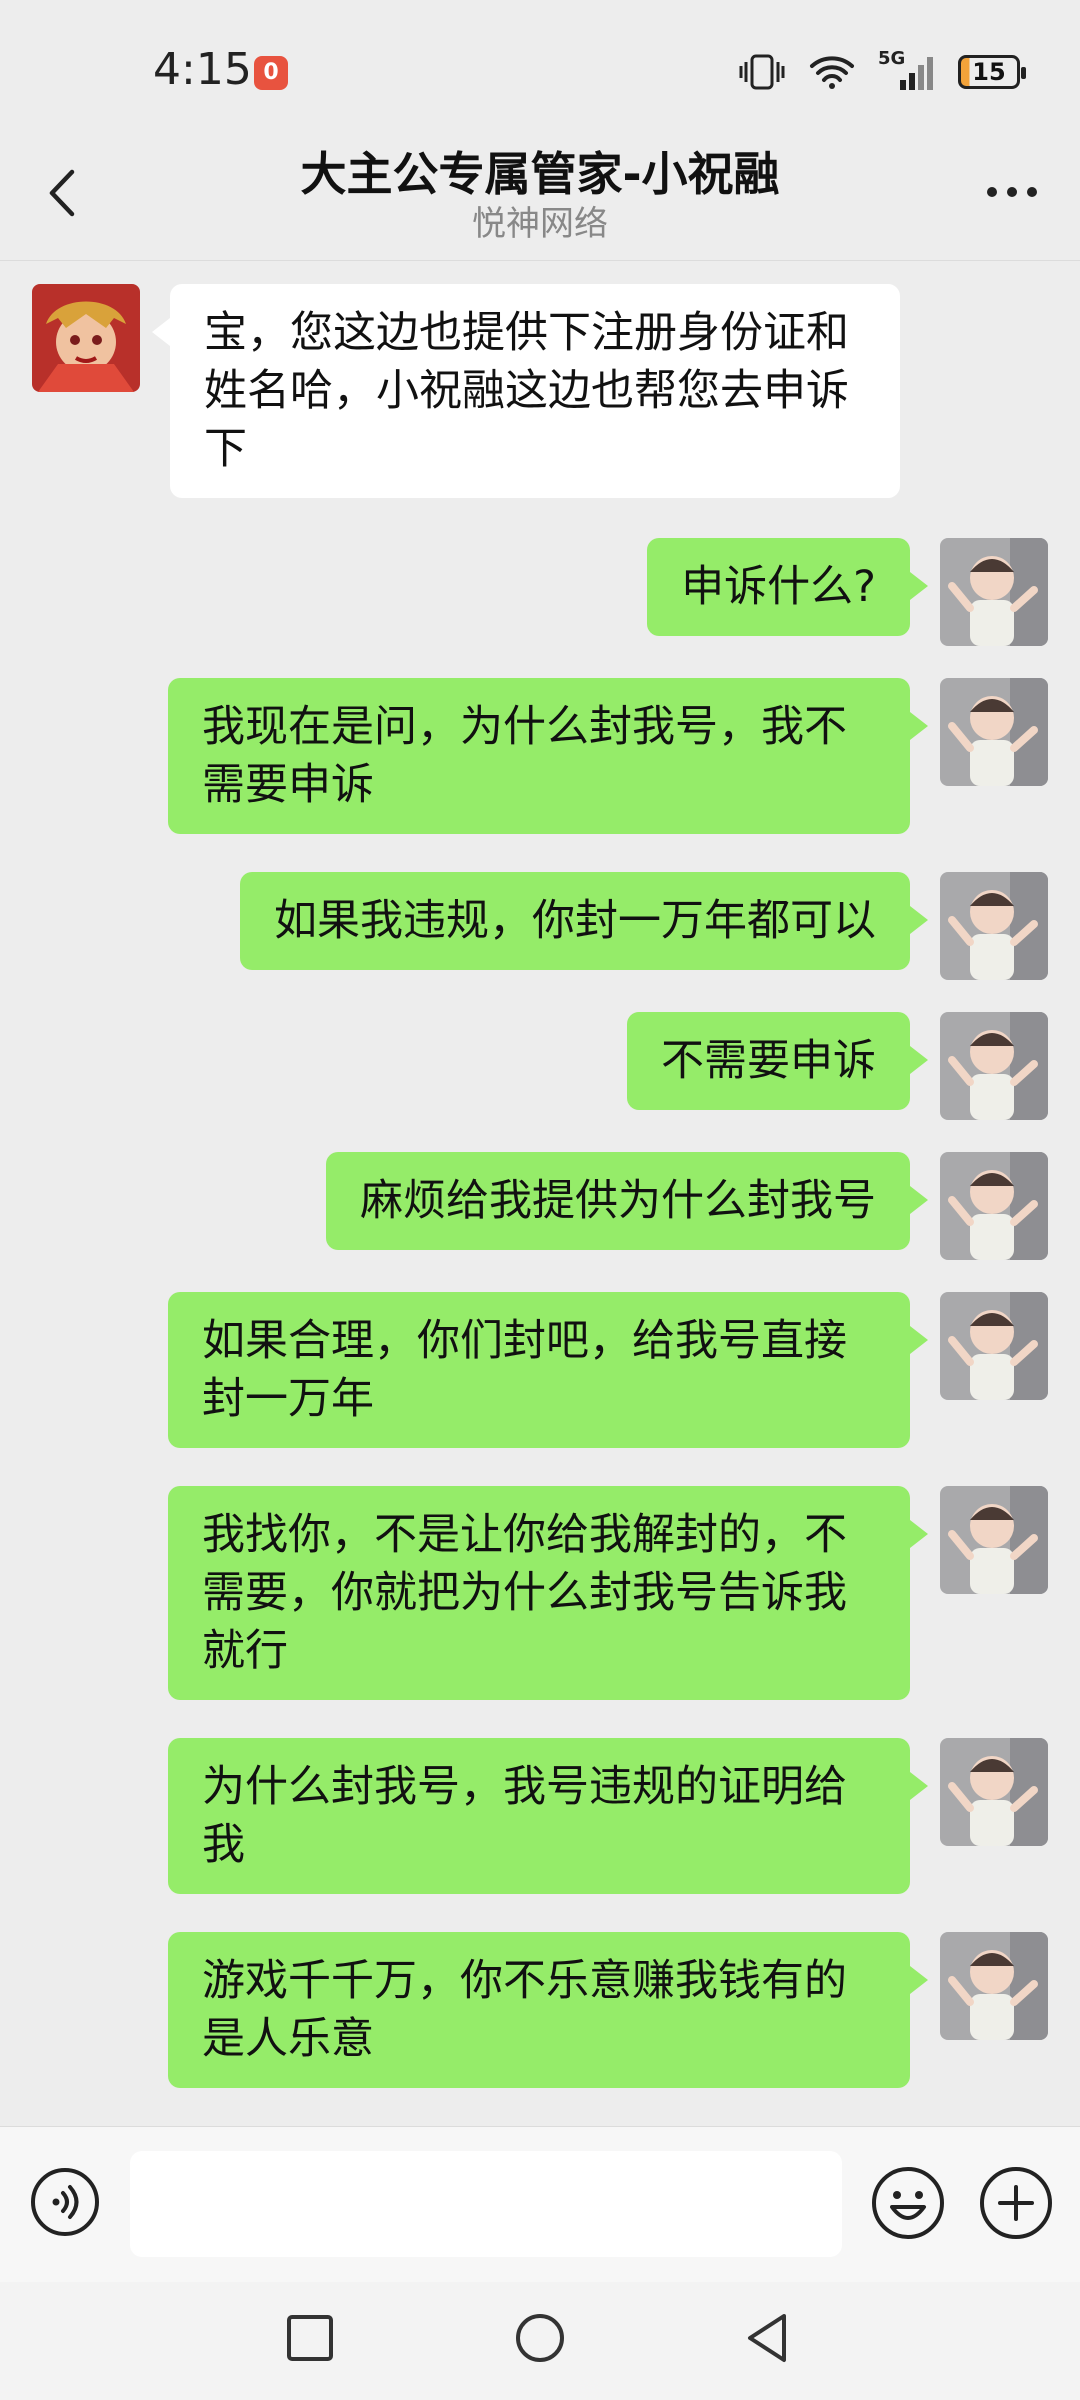 The height and width of the screenshot is (2400, 1080). I want to click on system-navigation-bar, so click(540, 2341).